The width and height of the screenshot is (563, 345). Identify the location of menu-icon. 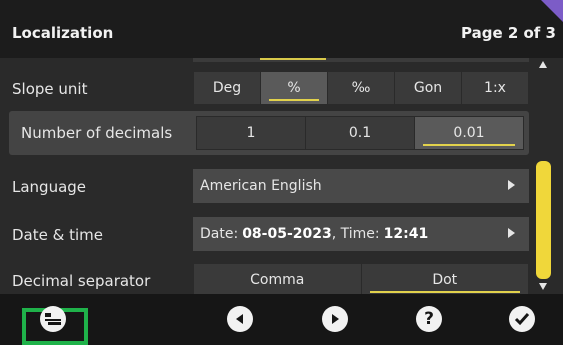
(53, 319).